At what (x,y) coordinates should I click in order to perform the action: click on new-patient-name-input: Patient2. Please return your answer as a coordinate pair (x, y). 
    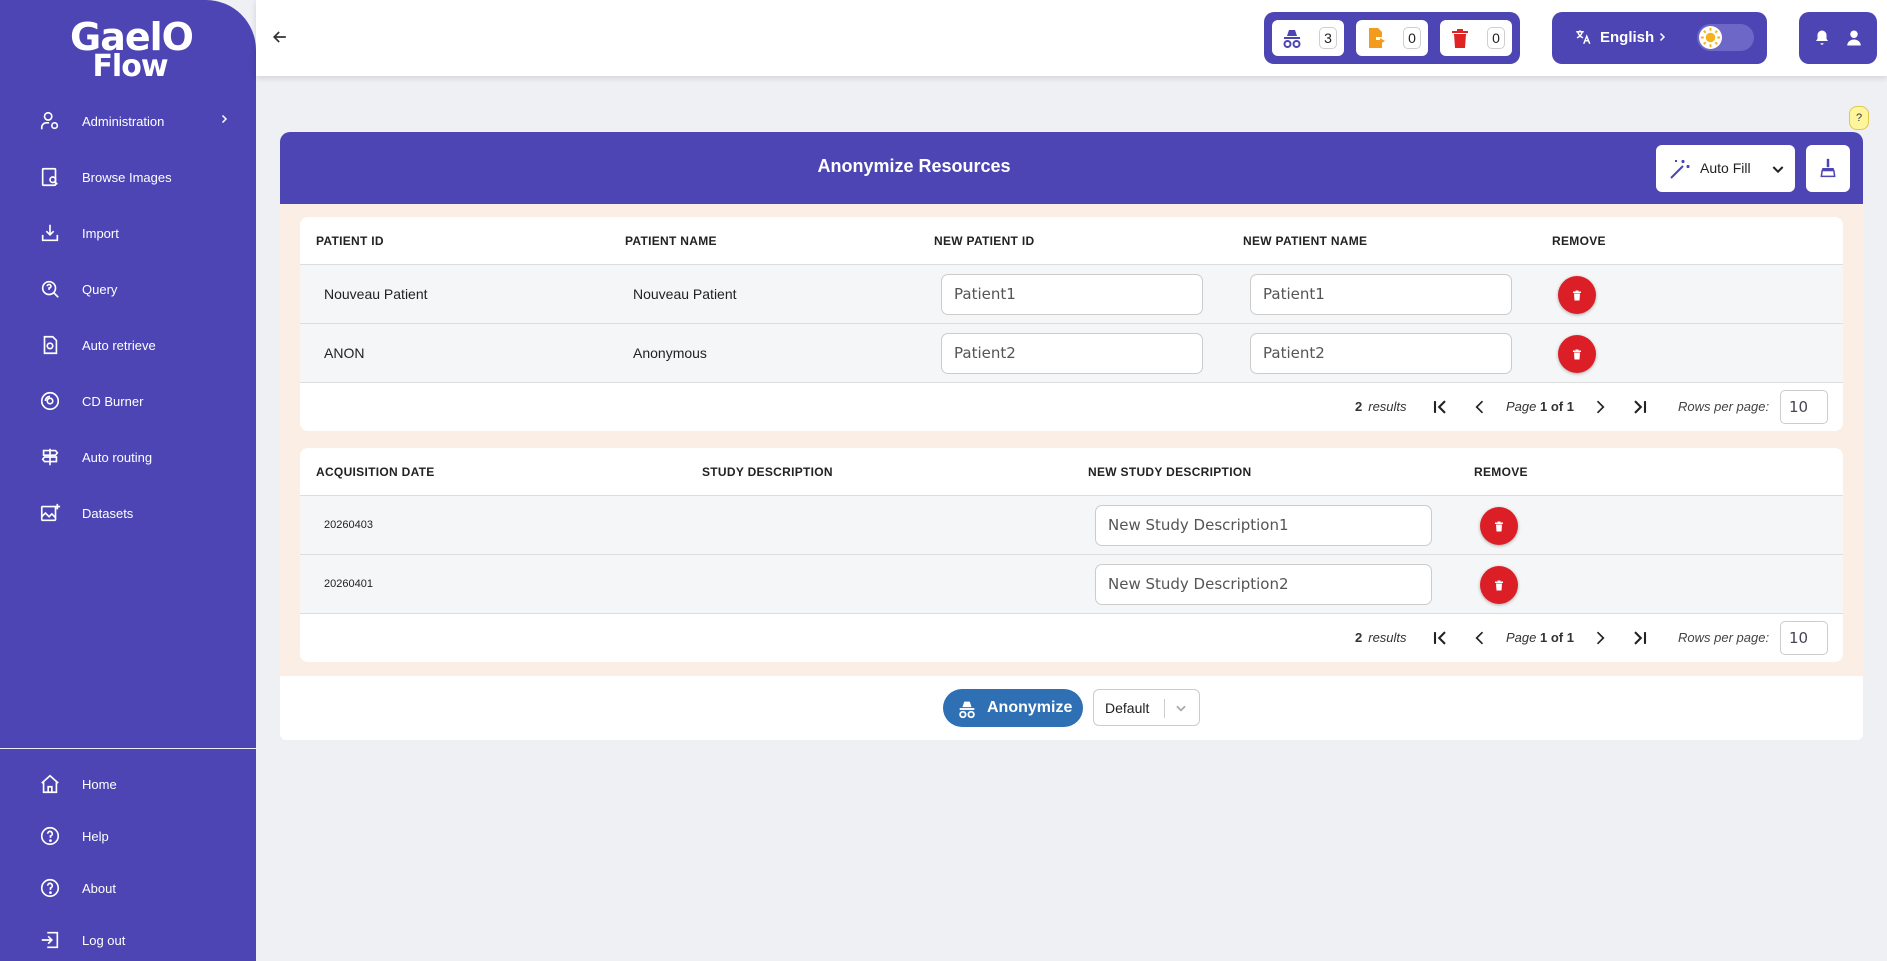
    Looking at the image, I should click on (1381, 353).